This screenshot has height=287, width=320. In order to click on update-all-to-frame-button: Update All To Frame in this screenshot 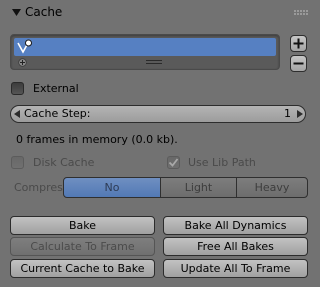, I will do `click(235, 268)`.